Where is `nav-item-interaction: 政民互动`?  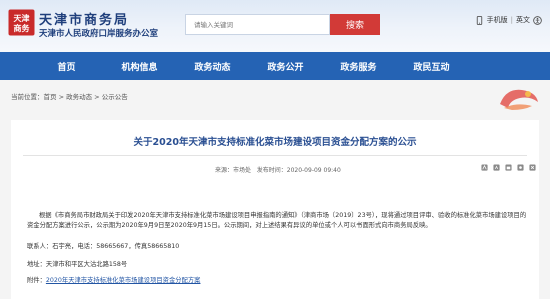
nav-item-interaction: 政民互动 is located at coordinates (431, 66).